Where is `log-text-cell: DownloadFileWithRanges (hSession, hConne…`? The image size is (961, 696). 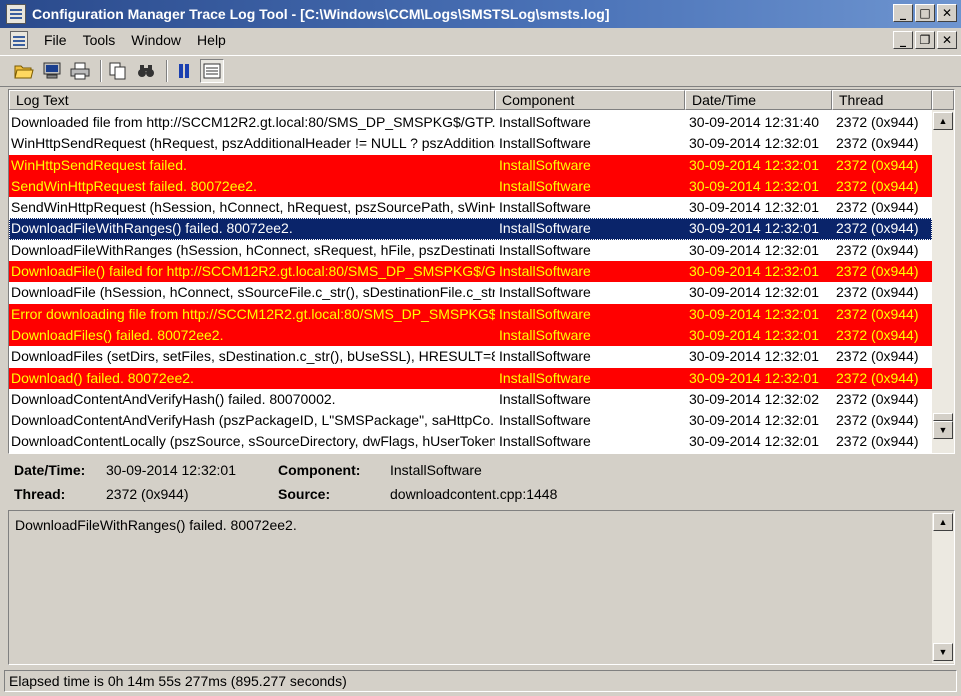 log-text-cell: DownloadFileWithRanges (hSession, hConne… is located at coordinates (253, 249).